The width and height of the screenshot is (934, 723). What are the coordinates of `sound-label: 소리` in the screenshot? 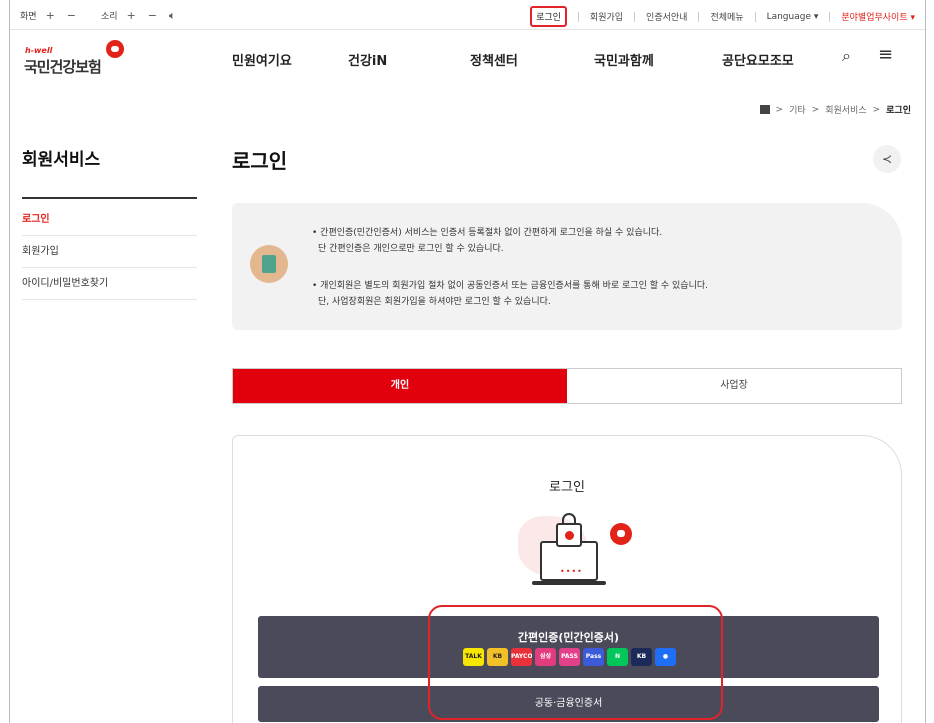 It's located at (109, 17).